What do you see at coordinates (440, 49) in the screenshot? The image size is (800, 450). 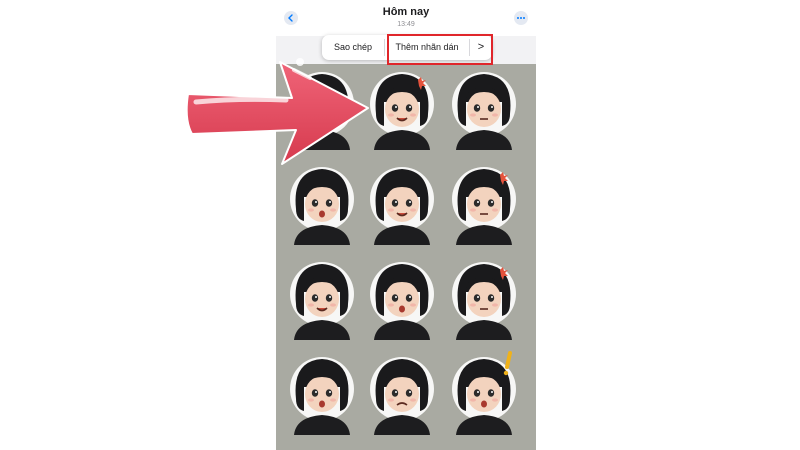 I see `highlight-box` at bounding box center [440, 49].